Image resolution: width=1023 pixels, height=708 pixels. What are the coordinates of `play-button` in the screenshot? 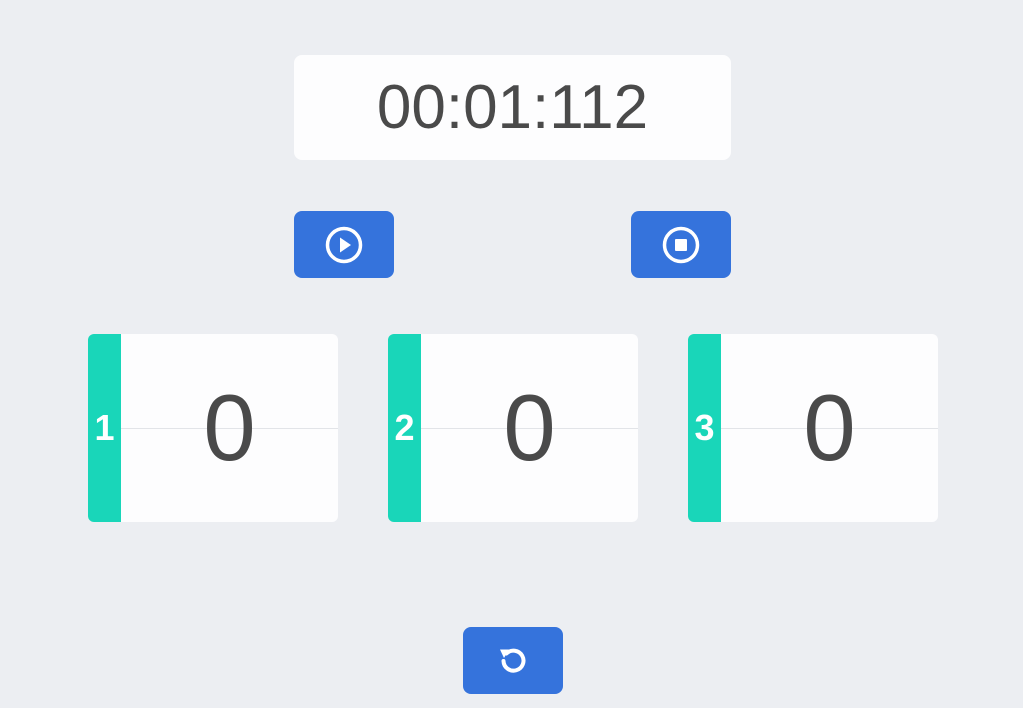 It's located at (344, 244).